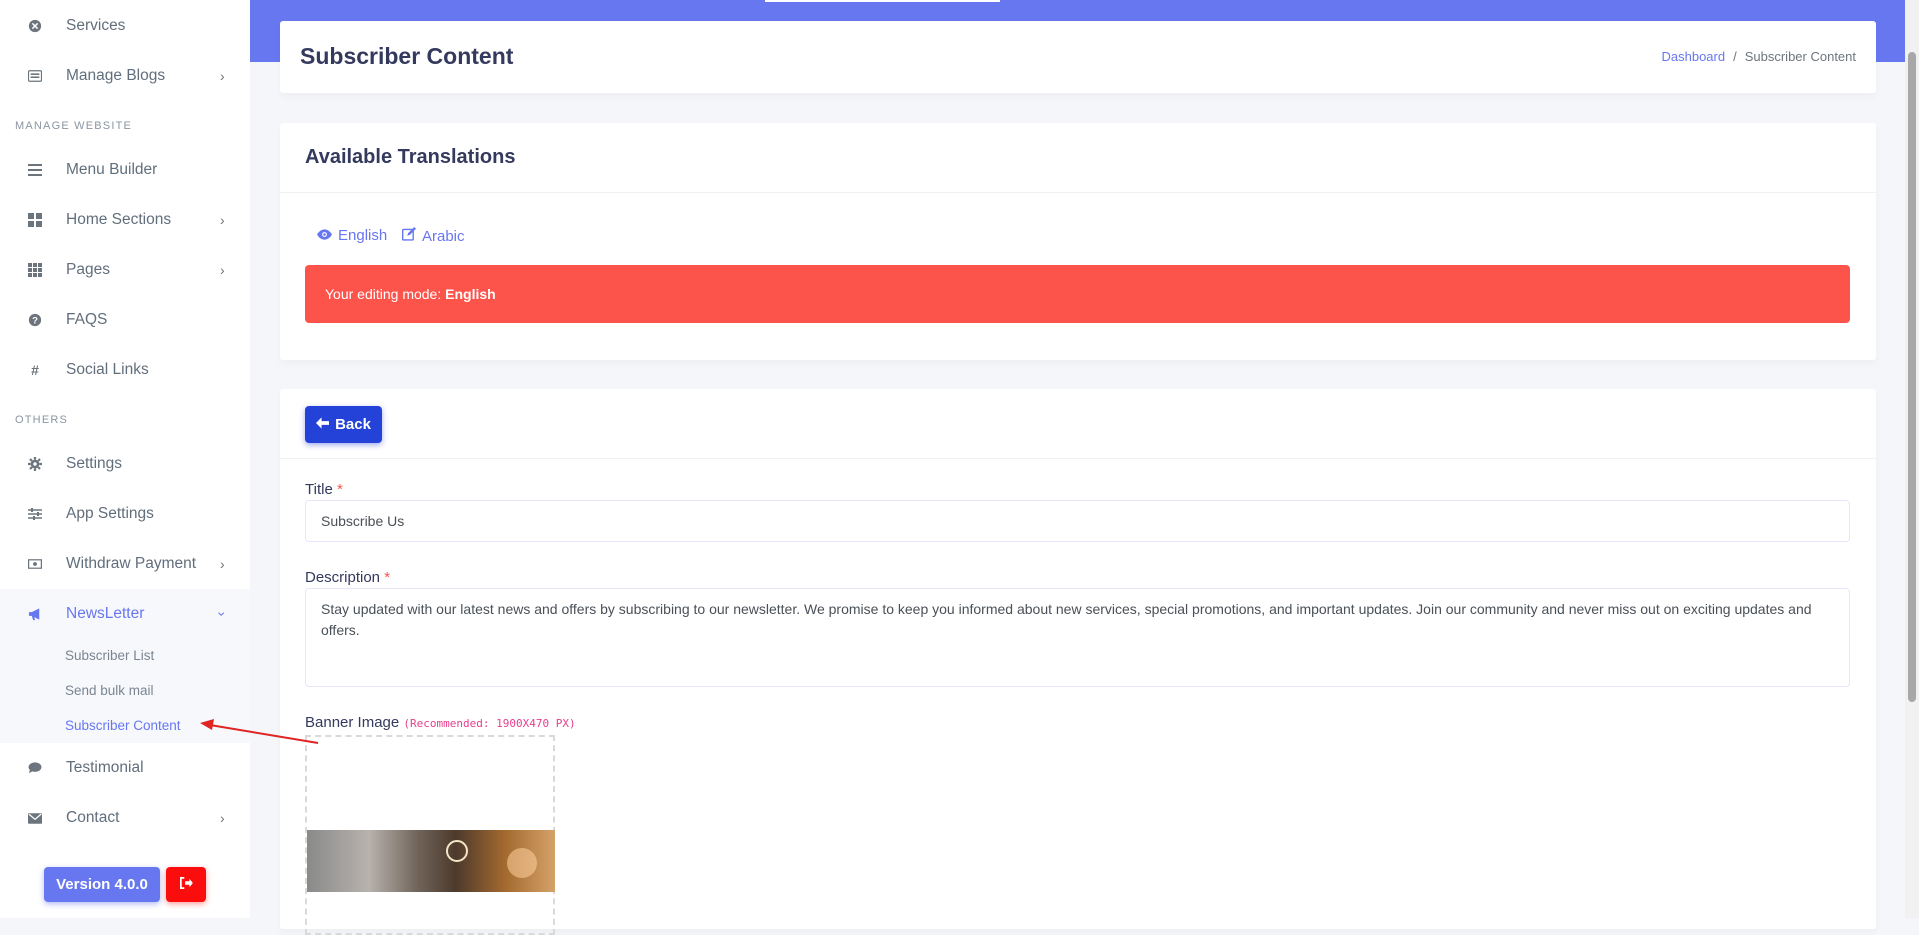 This screenshot has width=1919, height=935. Describe the element at coordinates (125, 320) in the screenshot. I see `sidebar-item-faqs: ? FAQS` at that location.